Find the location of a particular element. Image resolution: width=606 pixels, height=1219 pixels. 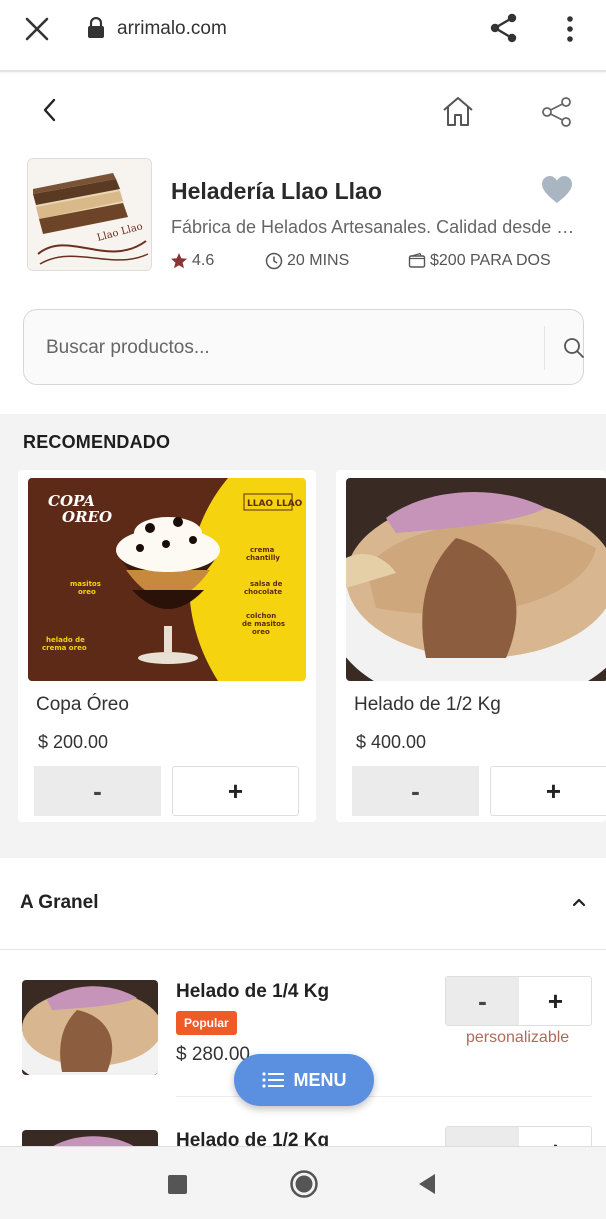

system-navigation-bar is located at coordinates (303, 1182).